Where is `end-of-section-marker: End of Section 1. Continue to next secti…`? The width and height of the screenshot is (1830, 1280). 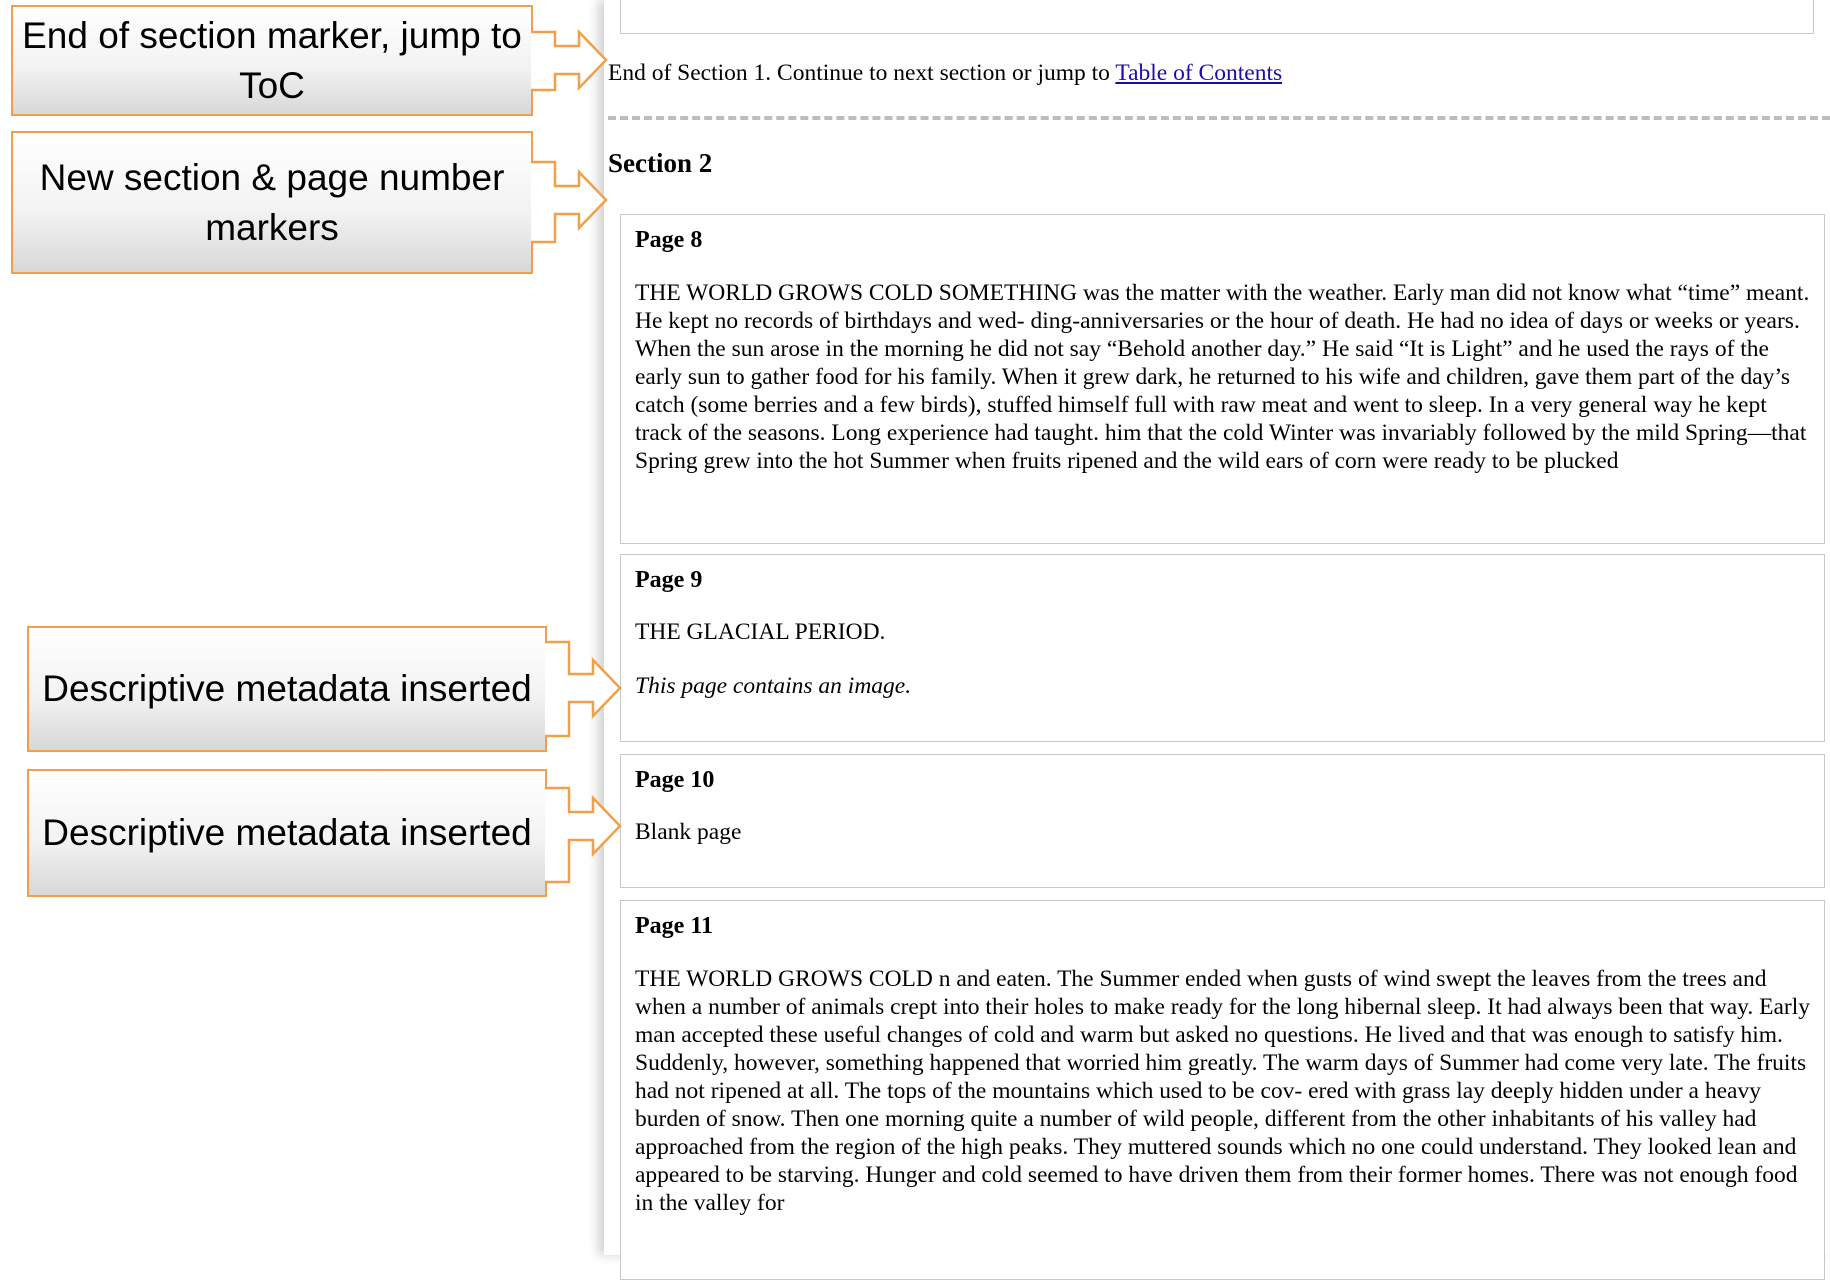 end-of-section-marker: End of Section 1. Continue to next secti… is located at coordinates (945, 73).